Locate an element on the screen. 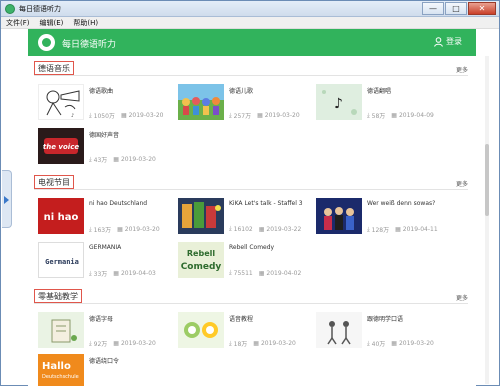 Image resolution: width=500 pixels, height=386 pixels. close-button: ✕ is located at coordinates (482, 8).